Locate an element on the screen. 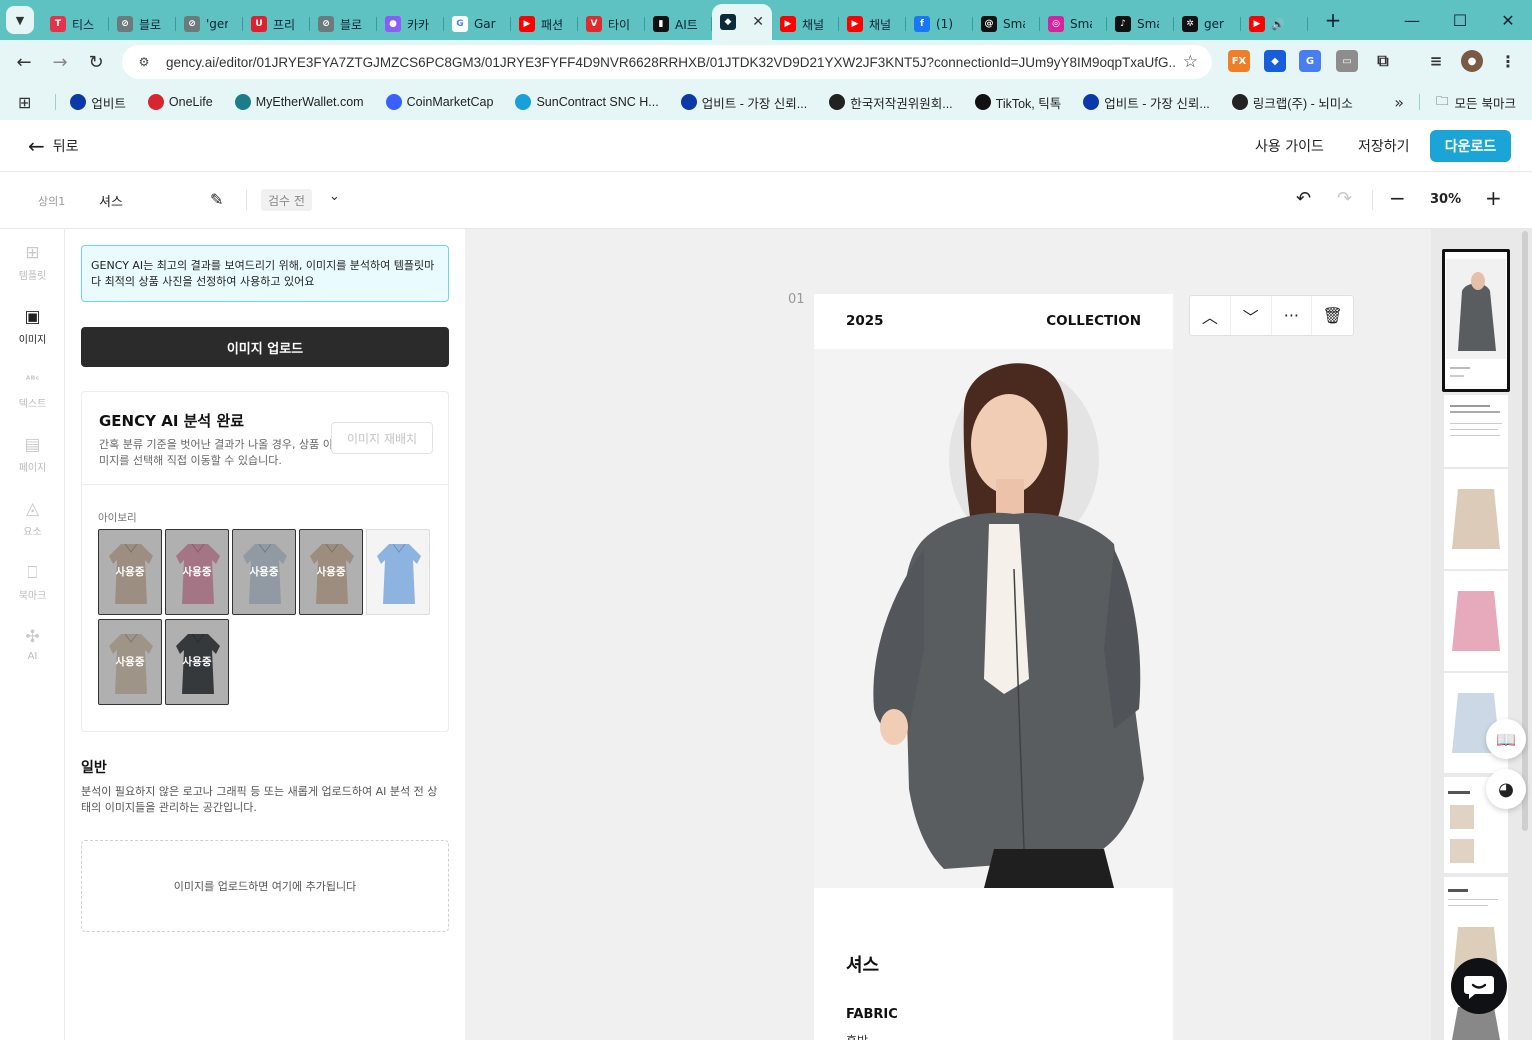  zoom-out-button: − is located at coordinates (1397, 198).